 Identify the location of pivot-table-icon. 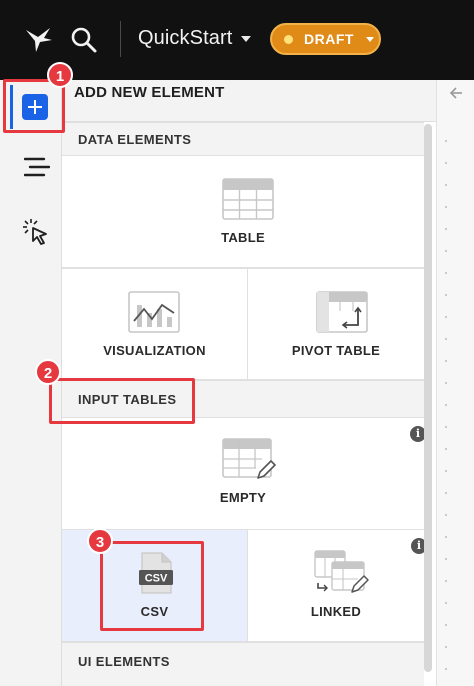
(342, 312).